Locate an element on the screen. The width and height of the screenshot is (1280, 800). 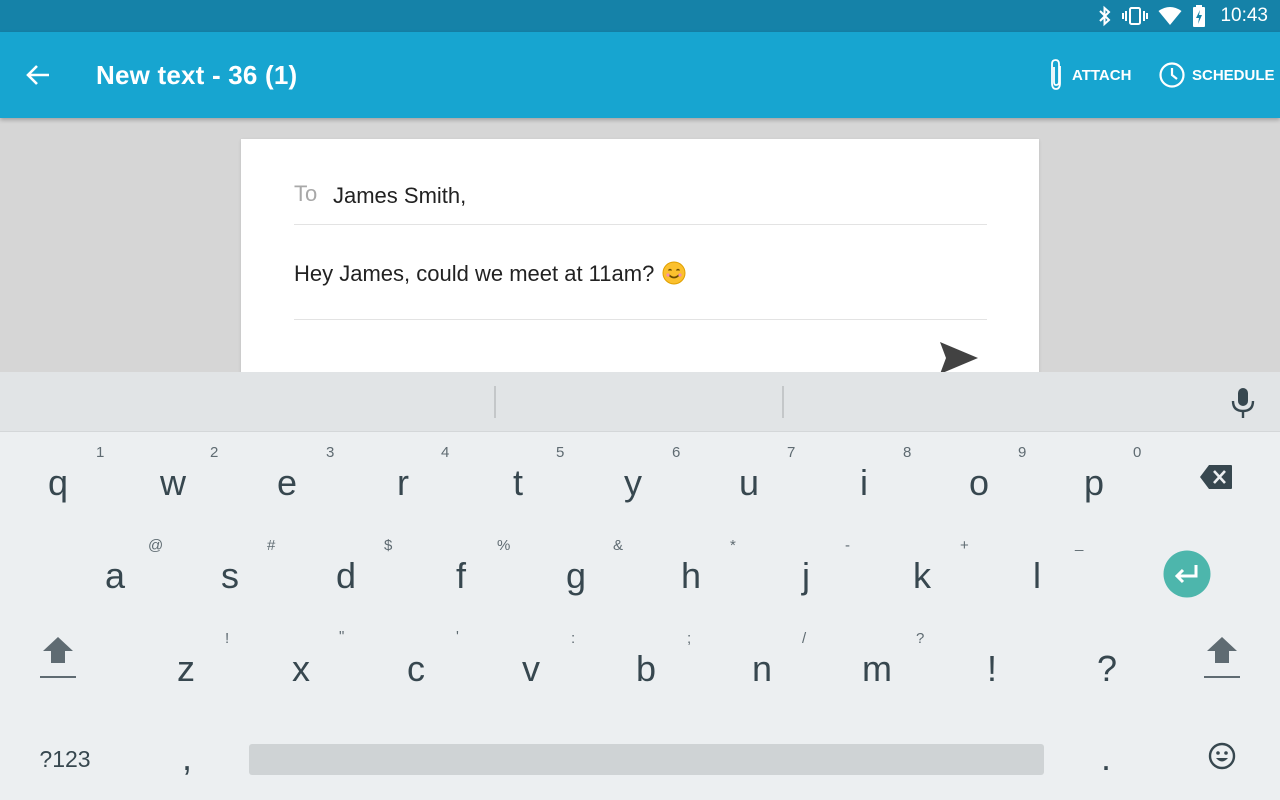
key-s: s # is located at coordinates (230, 572).